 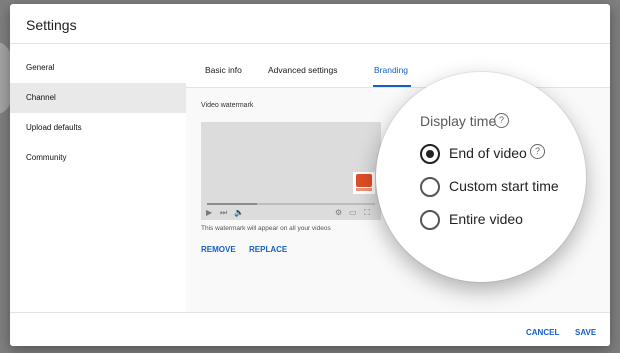 I want to click on sidebar-item-label: Upload defaults, so click(x=54, y=127).